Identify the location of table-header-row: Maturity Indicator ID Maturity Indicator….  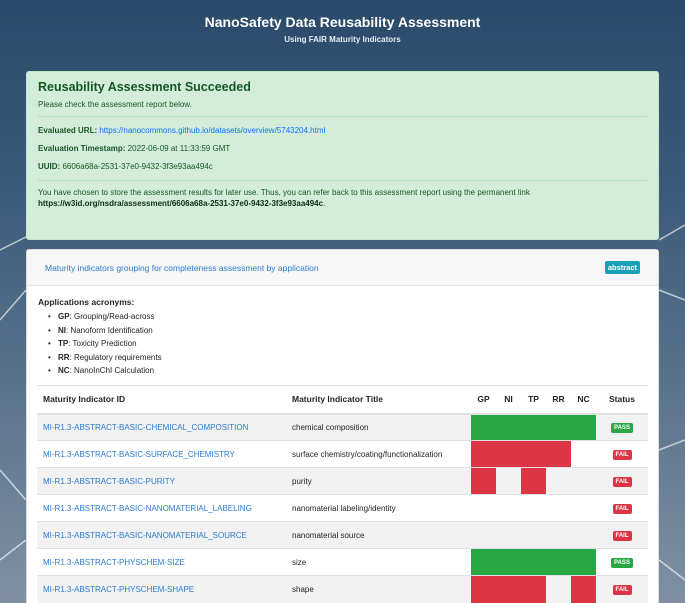
(342, 400).